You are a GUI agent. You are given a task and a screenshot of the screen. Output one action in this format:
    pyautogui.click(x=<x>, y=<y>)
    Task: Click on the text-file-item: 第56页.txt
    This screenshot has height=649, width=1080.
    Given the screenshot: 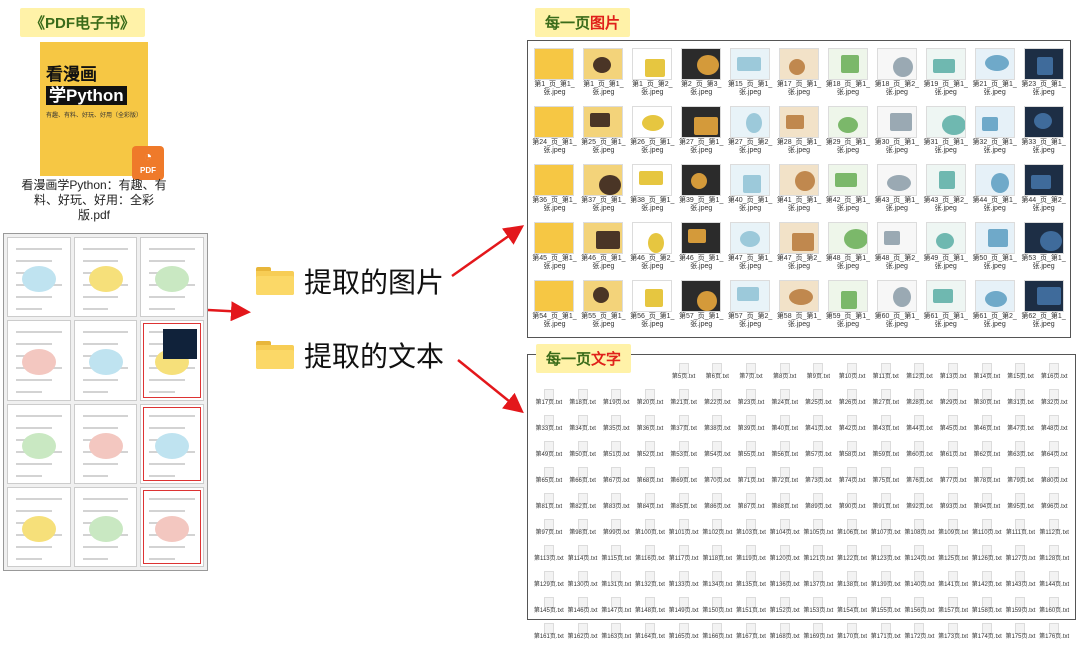 What is the action you would take?
    pyautogui.click(x=785, y=454)
    